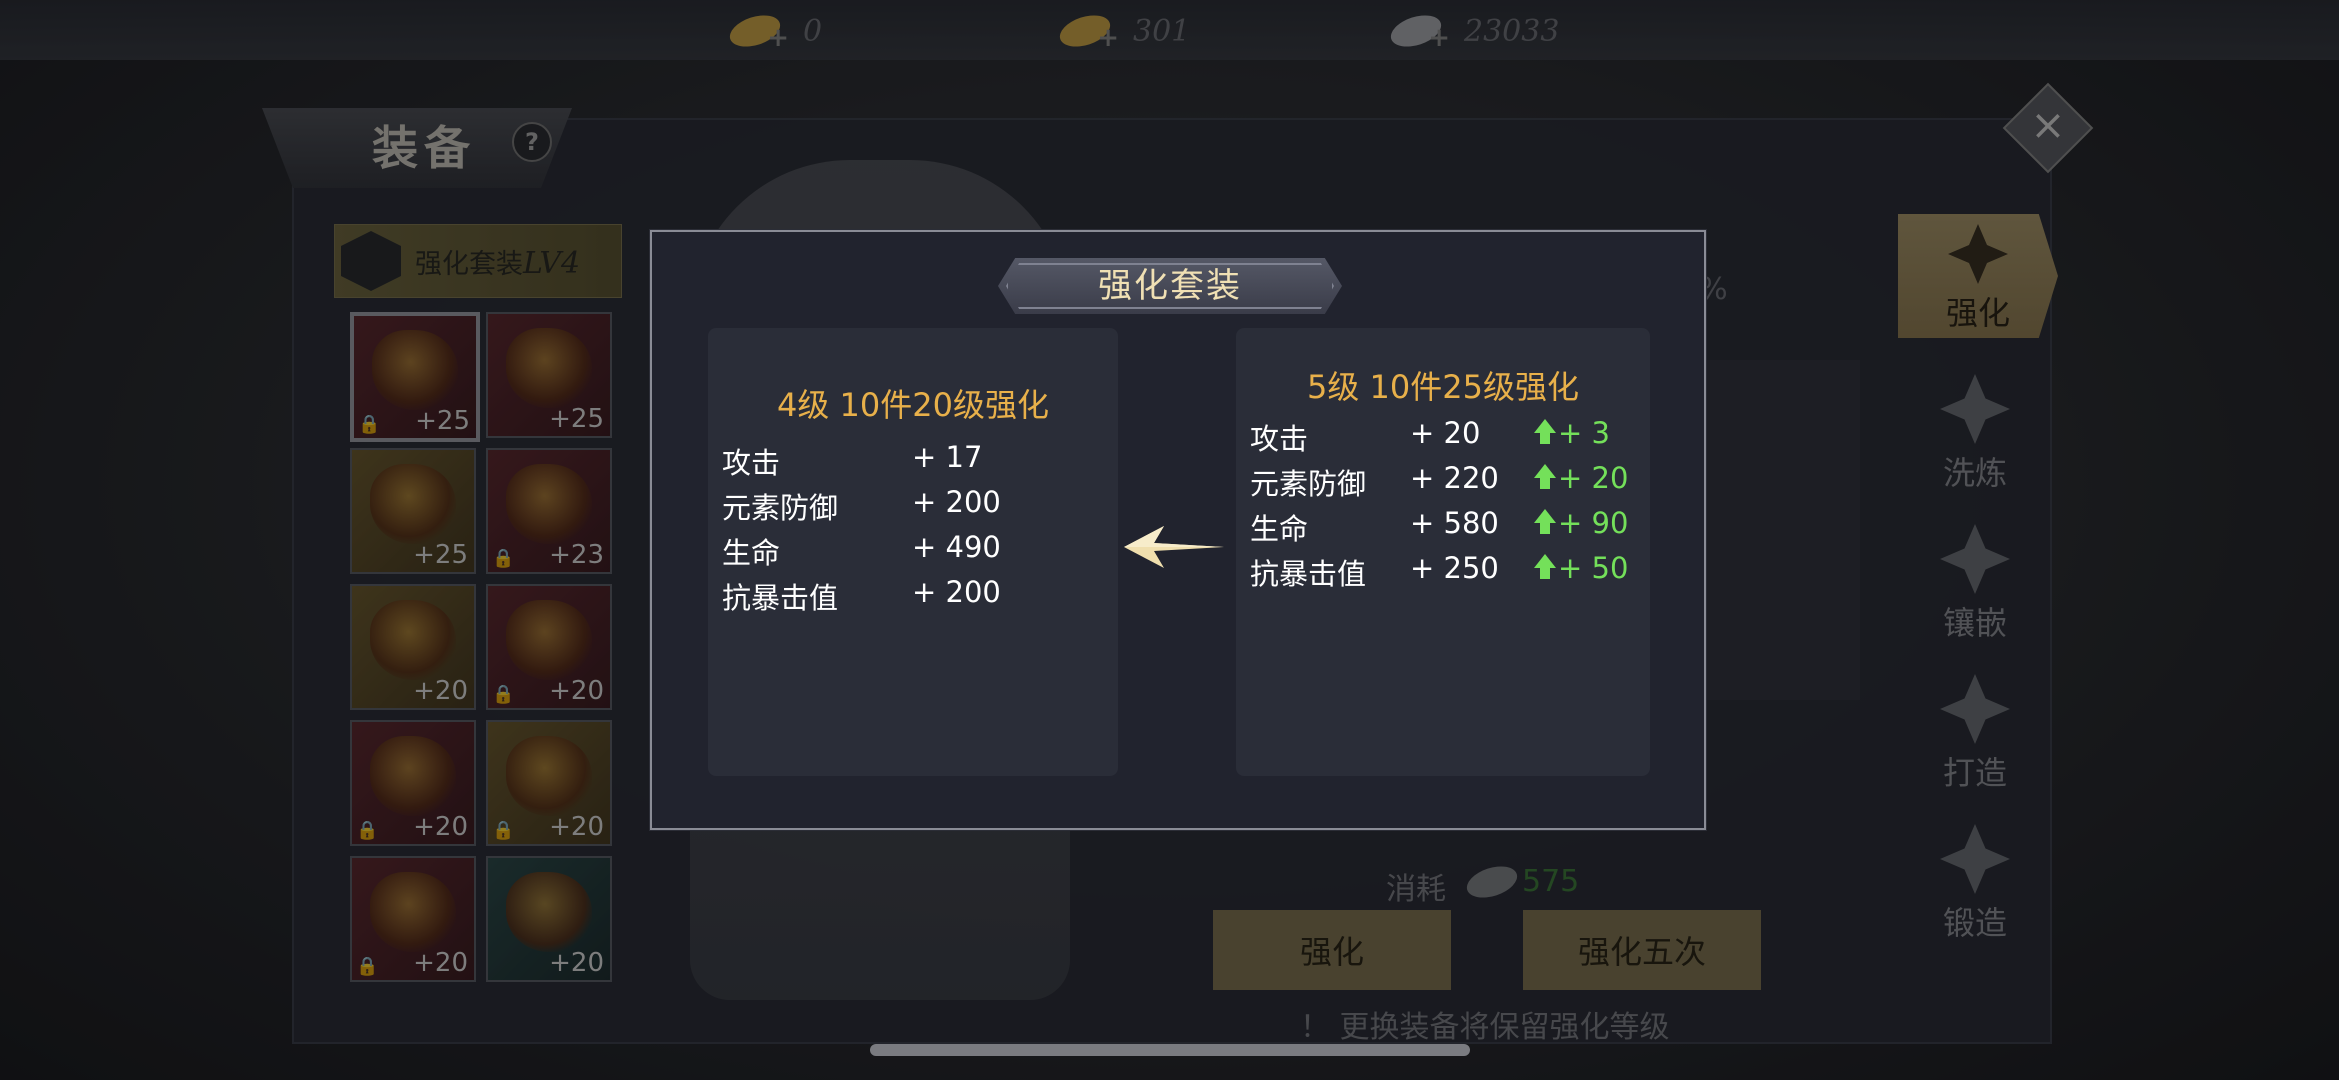 This screenshot has height=1080, width=2339. What do you see at coordinates (1454, 568) in the screenshot?
I see `stat-value: + 250` at bounding box center [1454, 568].